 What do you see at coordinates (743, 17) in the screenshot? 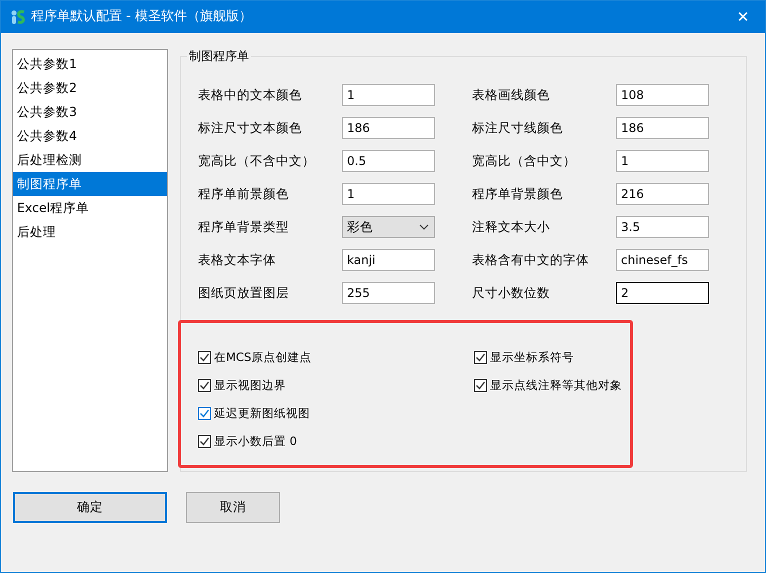
I see `close-button: ✕` at bounding box center [743, 17].